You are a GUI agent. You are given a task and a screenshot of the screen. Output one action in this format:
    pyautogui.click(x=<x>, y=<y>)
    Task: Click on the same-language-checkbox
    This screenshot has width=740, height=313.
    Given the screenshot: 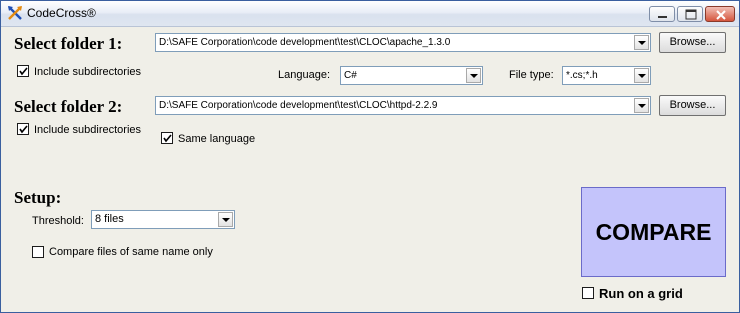 What is the action you would take?
    pyautogui.click(x=167, y=138)
    